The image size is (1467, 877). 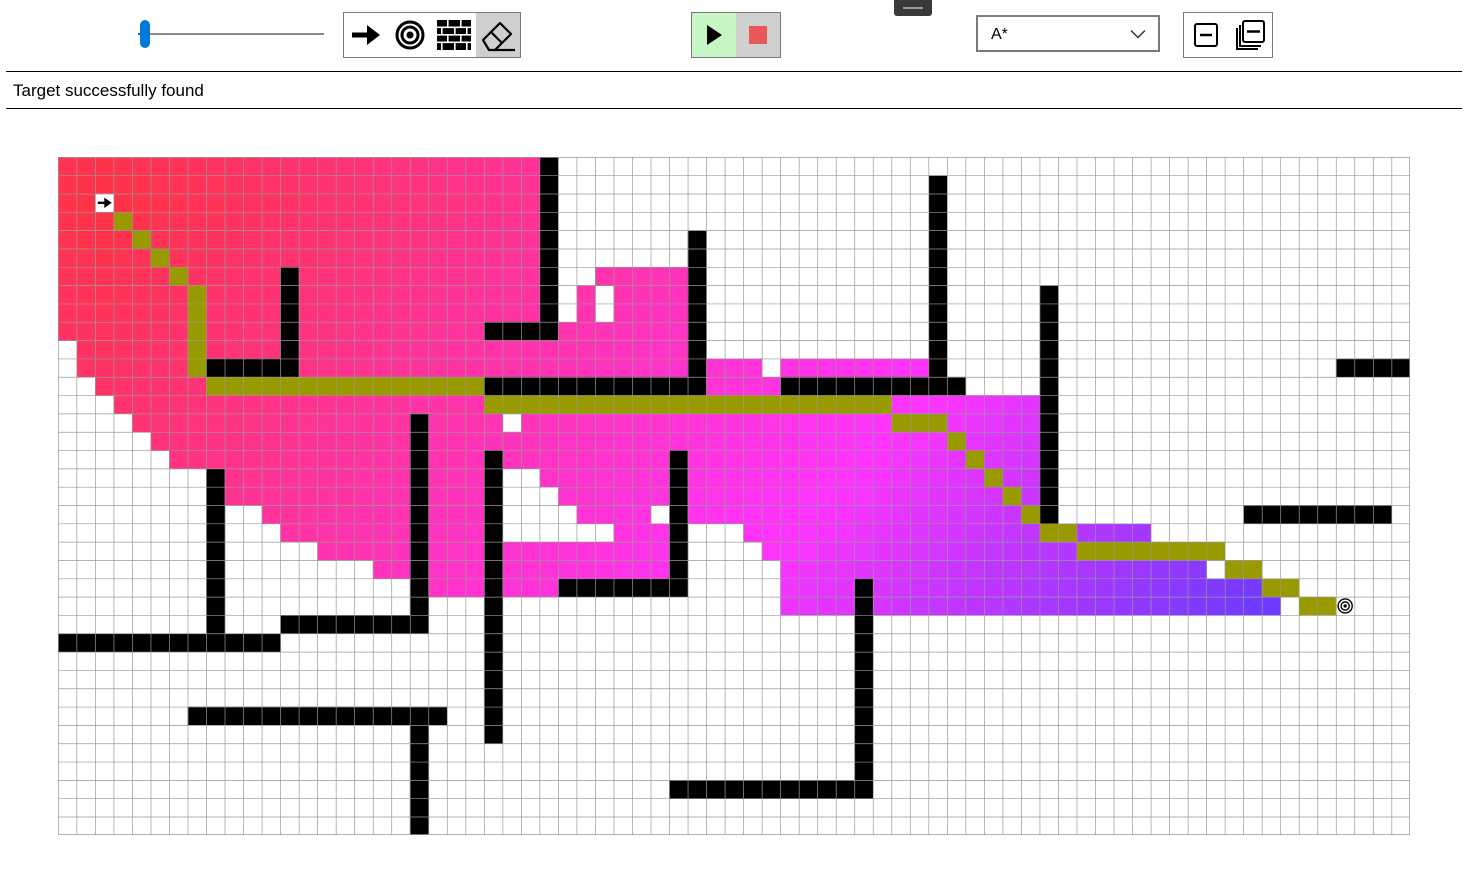 I want to click on toolbar-drag-handle, so click(x=913, y=8).